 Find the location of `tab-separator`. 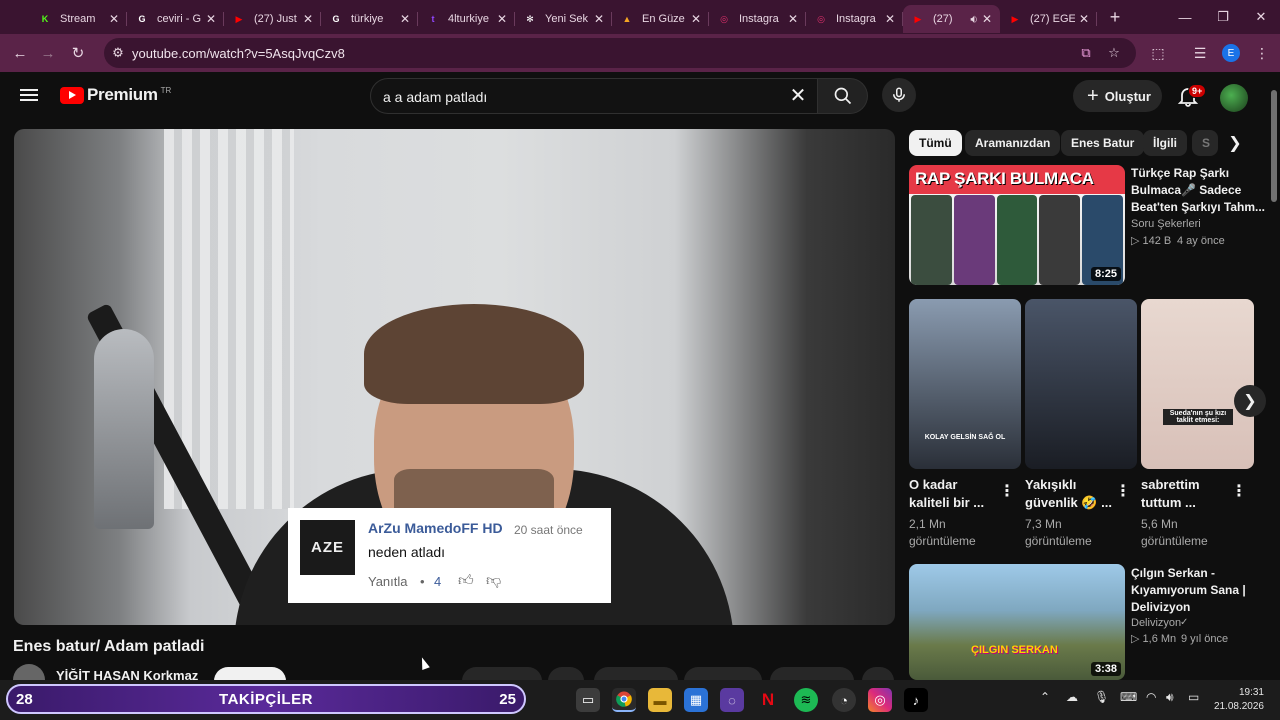

tab-separator is located at coordinates (1096, 19).